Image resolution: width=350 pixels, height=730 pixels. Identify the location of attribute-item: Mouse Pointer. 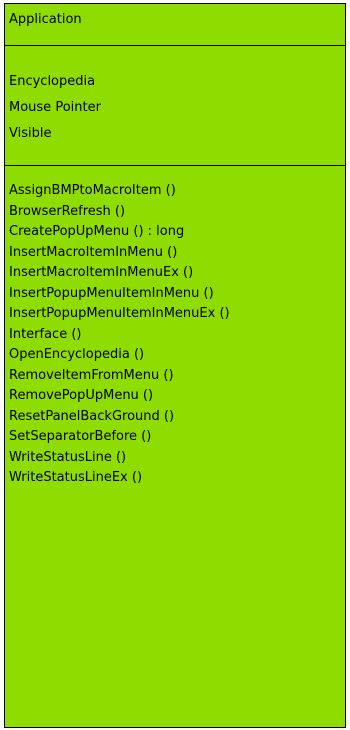
(55, 107).